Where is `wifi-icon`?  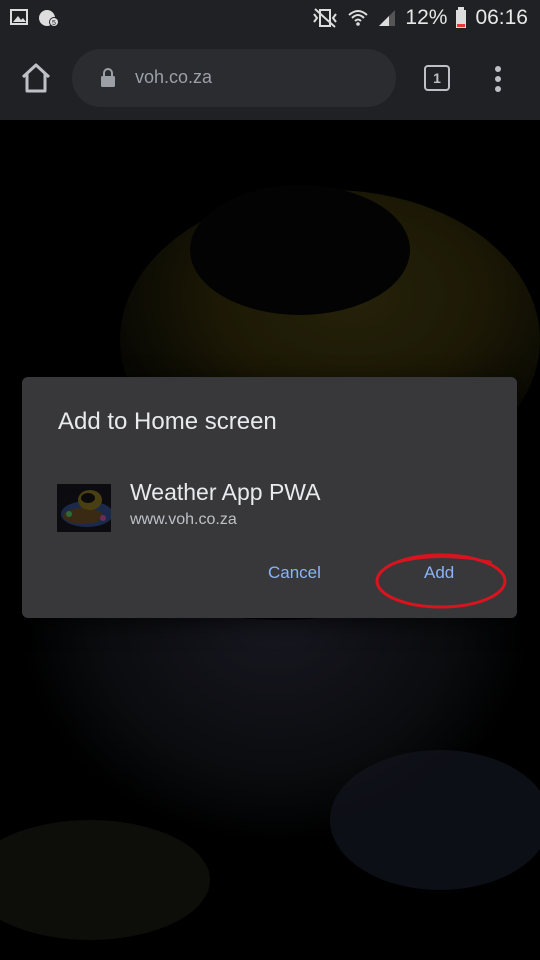 wifi-icon is located at coordinates (358, 18).